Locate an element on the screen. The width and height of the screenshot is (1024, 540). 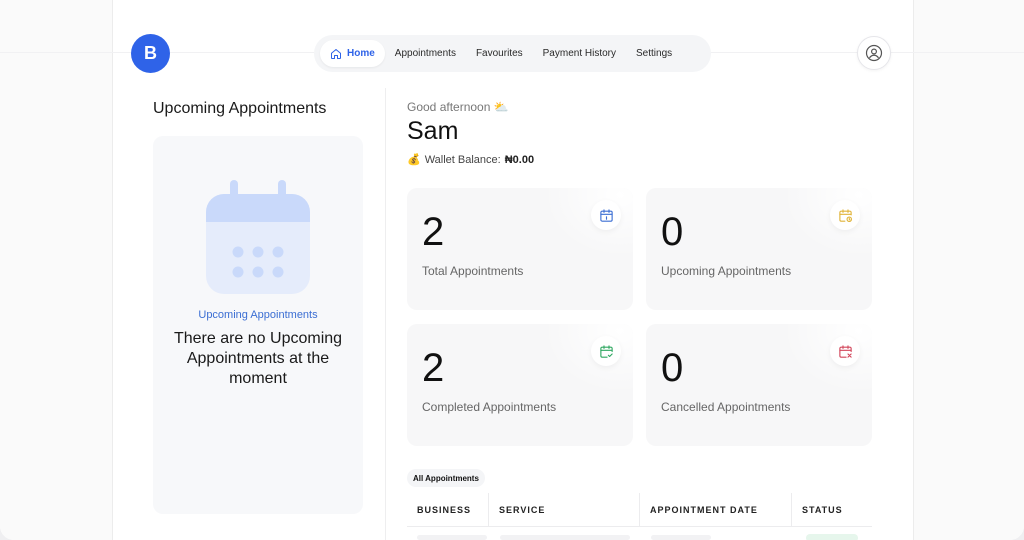
profile-avatar-button is located at coordinates (874, 53).